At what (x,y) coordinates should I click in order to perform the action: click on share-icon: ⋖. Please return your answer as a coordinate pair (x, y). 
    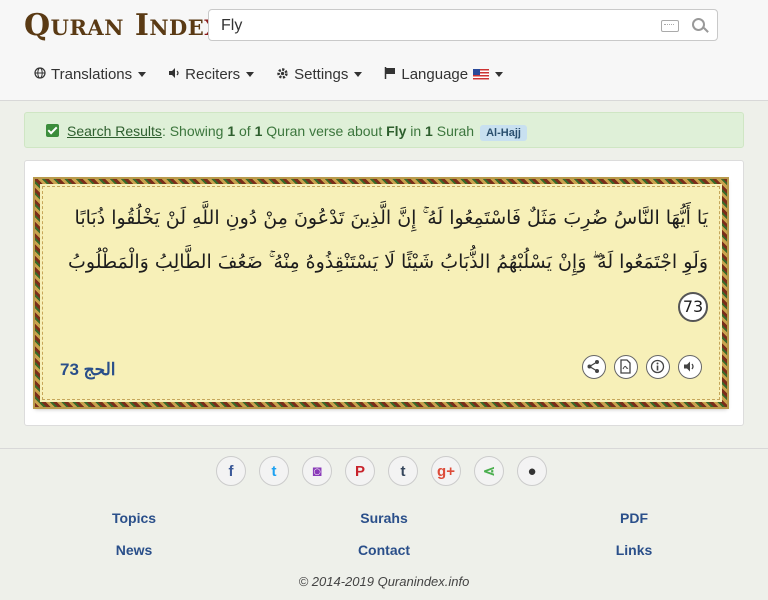
    Looking at the image, I should click on (489, 471).